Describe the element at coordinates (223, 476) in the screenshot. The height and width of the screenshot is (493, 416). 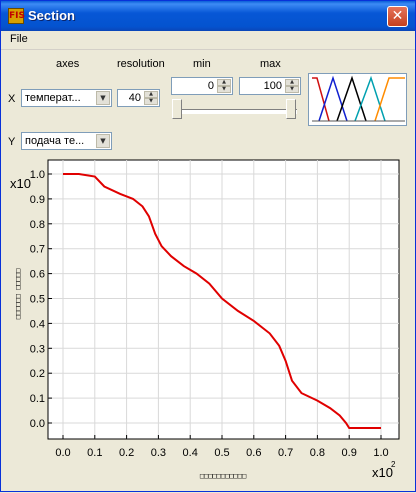
I see `x-axis-title: □□□□□□□□□□□` at that location.